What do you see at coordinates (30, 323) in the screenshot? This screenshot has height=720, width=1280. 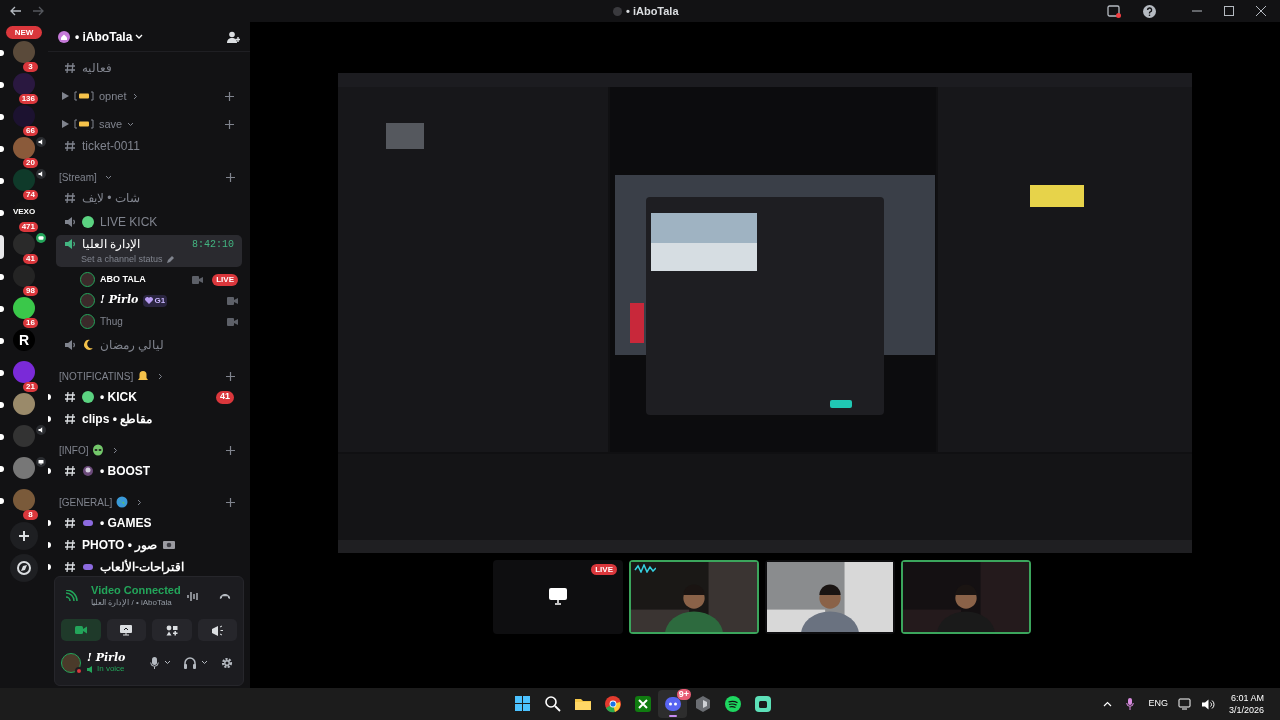 I see `unread-count-badge: 16` at bounding box center [30, 323].